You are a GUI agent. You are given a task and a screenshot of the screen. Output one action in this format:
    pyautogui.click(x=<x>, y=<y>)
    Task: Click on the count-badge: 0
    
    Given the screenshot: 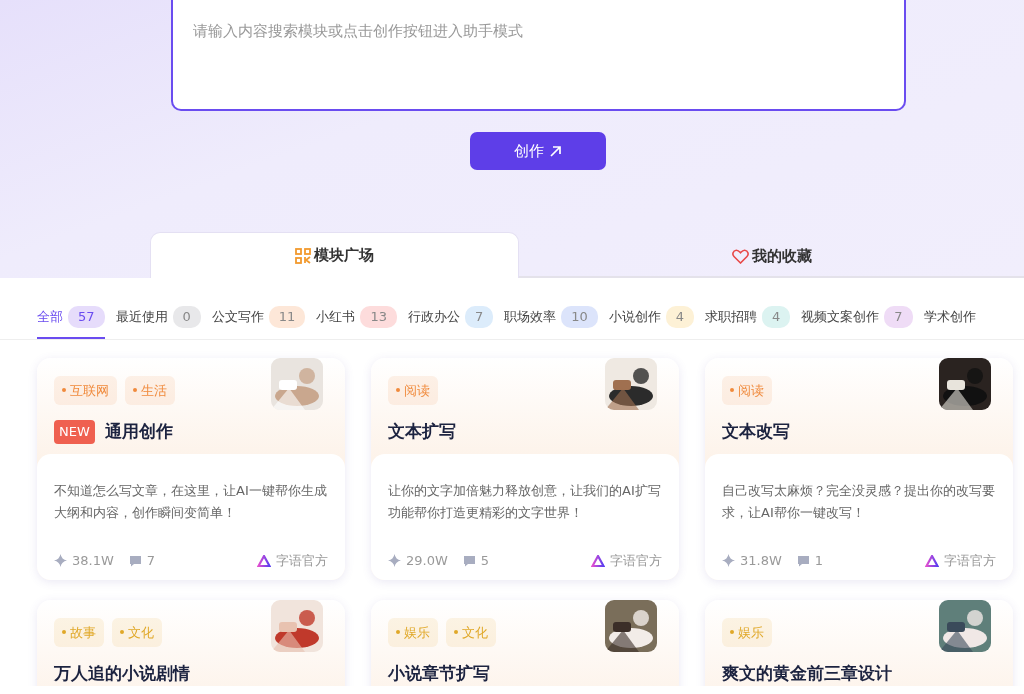 What is the action you would take?
    pyautogui.click(x=186, y=317)
    